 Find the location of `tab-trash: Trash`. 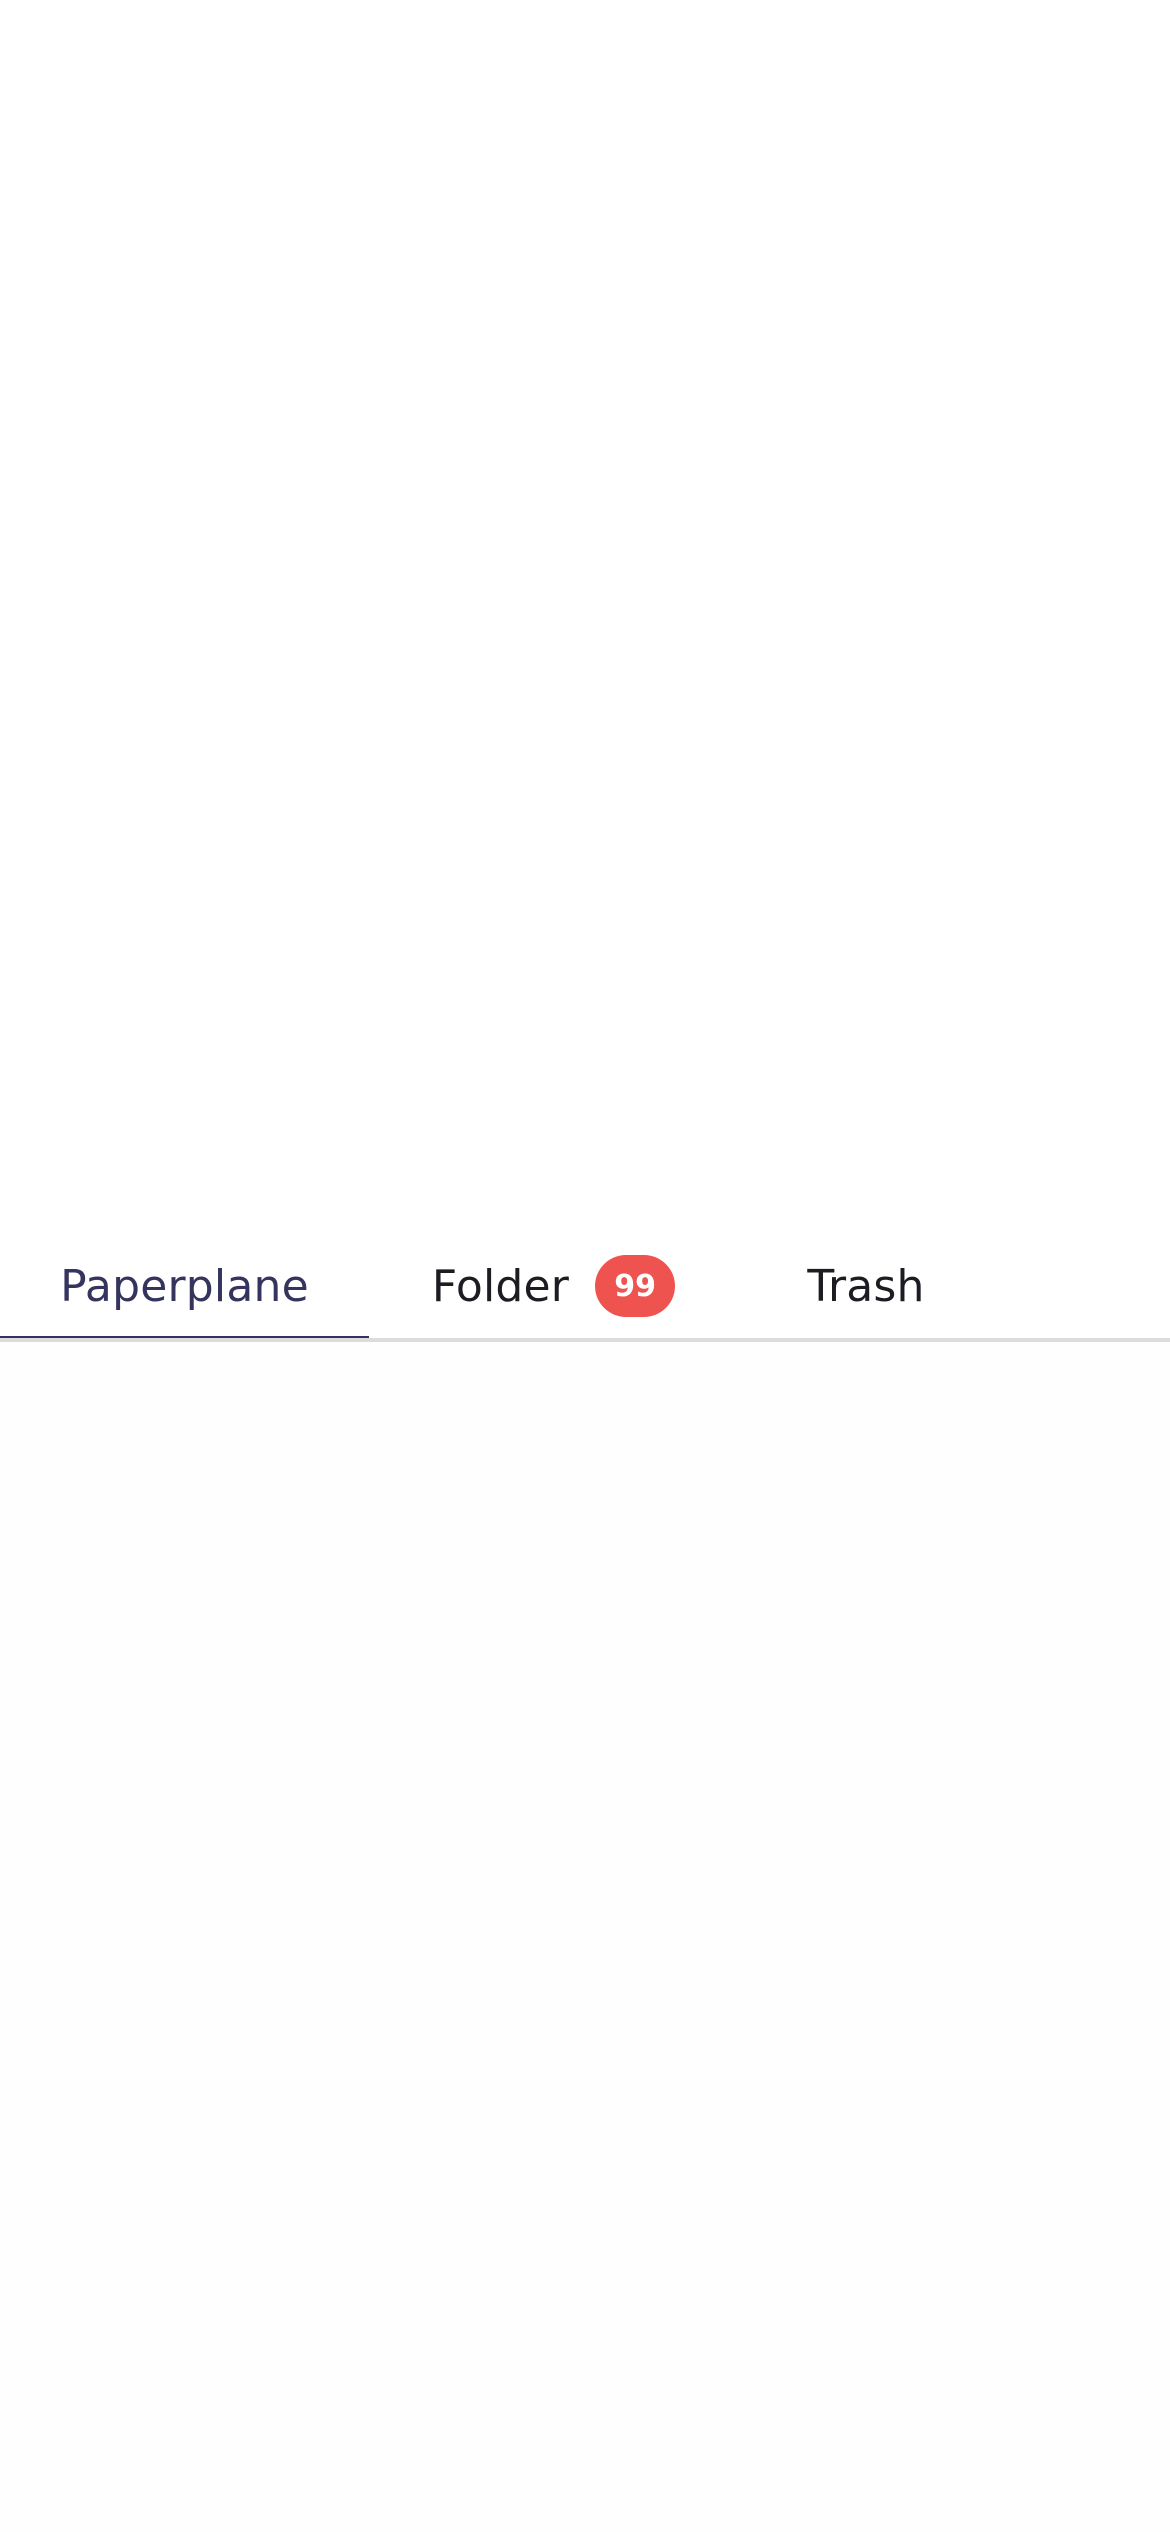

tab-trash: Trash is located at coordinates (866, 1286).